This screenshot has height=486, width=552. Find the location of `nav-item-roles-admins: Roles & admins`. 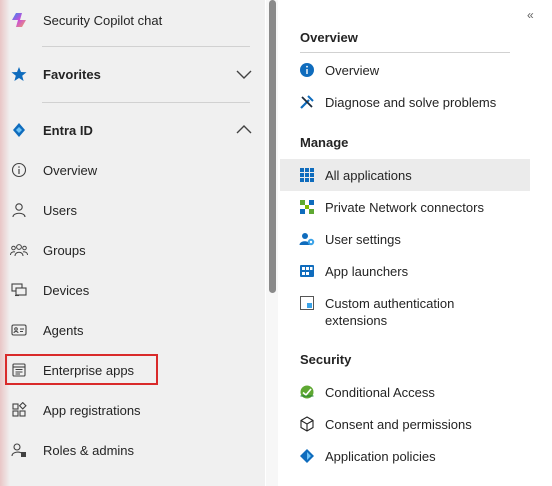

nav-item-roles-admins: Roles & admins is located at coordinates (132, 450).